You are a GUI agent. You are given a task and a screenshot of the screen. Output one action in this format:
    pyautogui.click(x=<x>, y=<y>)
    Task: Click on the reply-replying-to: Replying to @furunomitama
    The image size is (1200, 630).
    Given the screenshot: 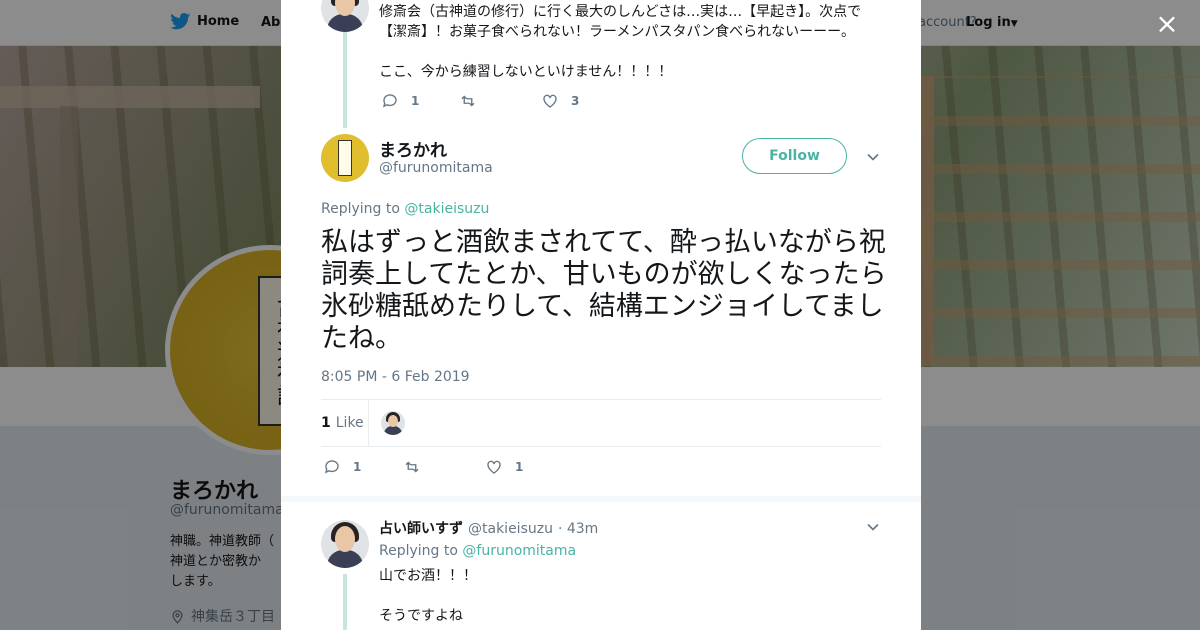 What is the action you would take?
    pyautogui.click(x=477, y=551)
    